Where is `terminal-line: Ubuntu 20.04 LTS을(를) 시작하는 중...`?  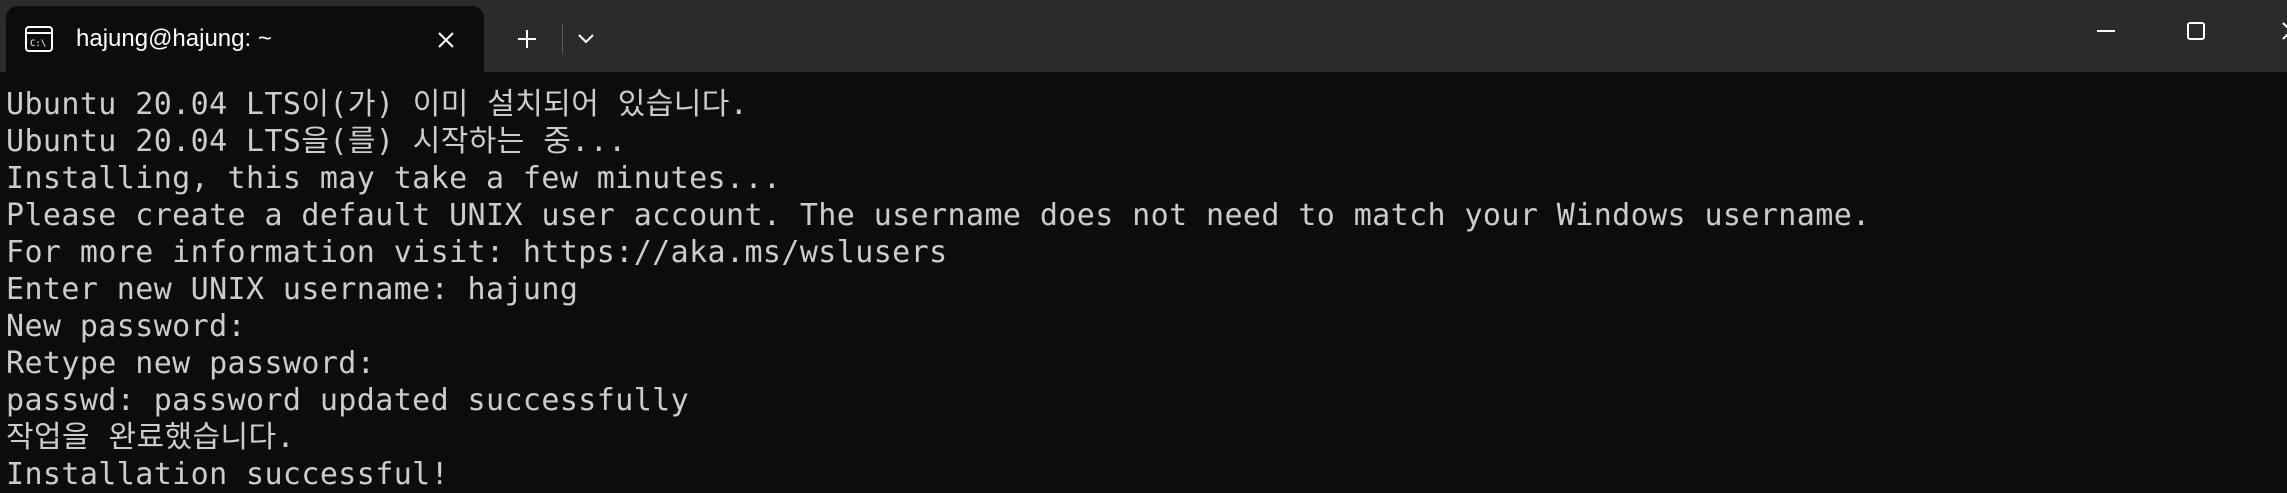
terminal-line: Ubuntu 20.04 LTS을(를) 시작하는 중... is located at coordinates (316, 141).